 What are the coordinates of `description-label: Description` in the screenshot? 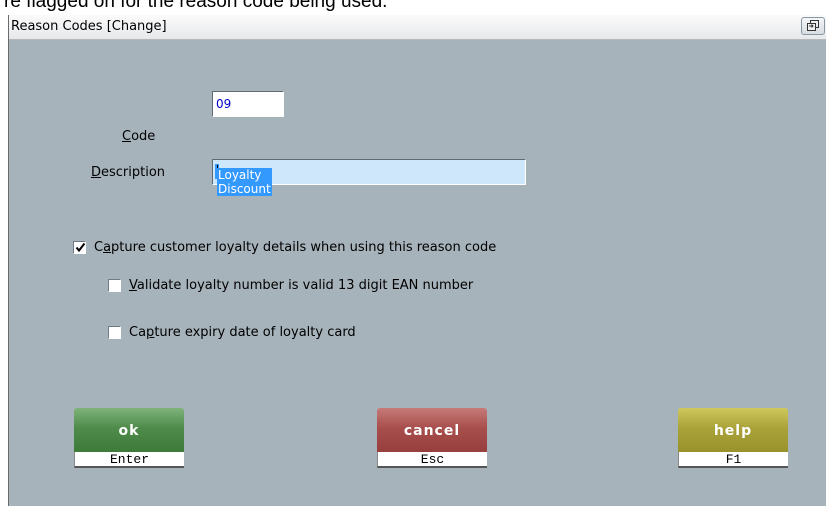 It's located at (128, 172).